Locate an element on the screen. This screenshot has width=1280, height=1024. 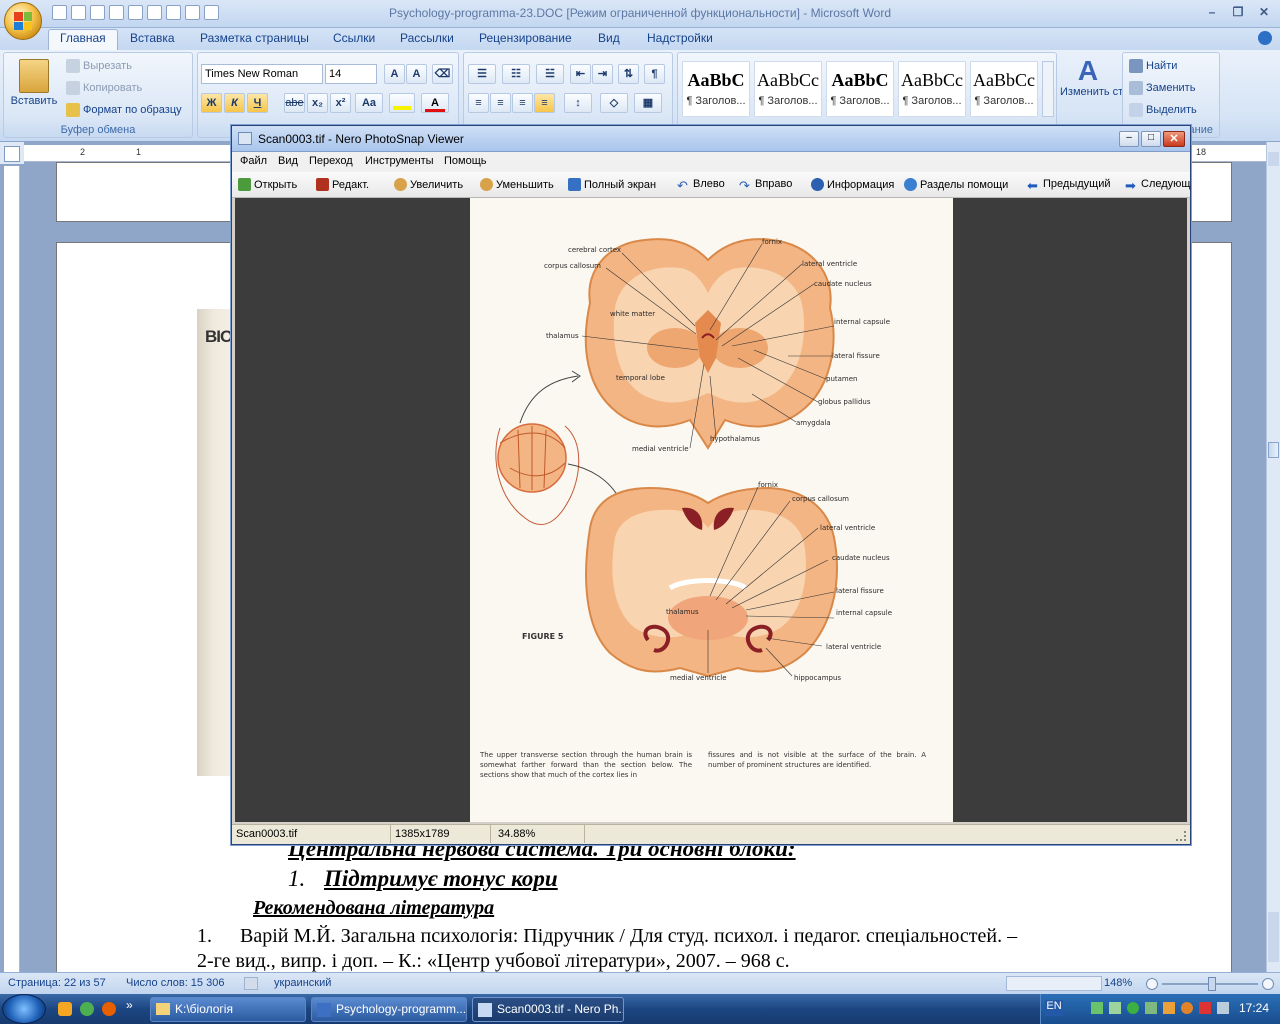
change-case-button: Aa is located at coordinates (369, 103).